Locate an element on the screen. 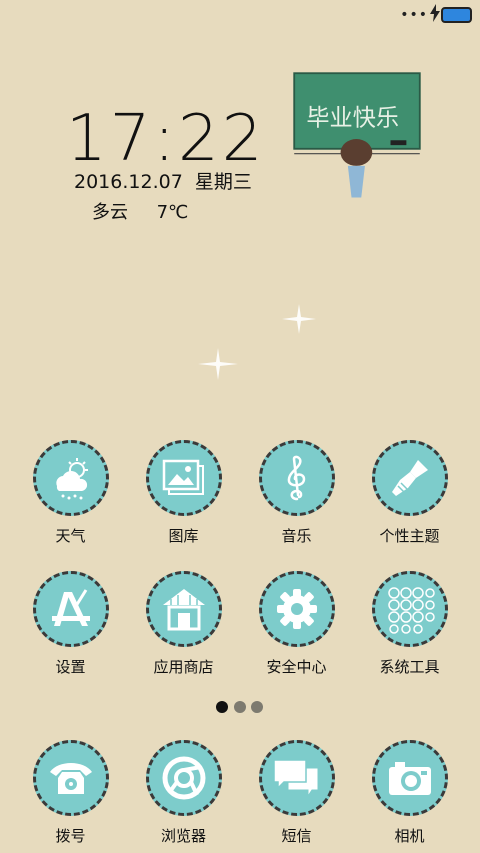 The image size is (480, 853). app-security-center: 安全中心 is located at coordinates (296, 624).